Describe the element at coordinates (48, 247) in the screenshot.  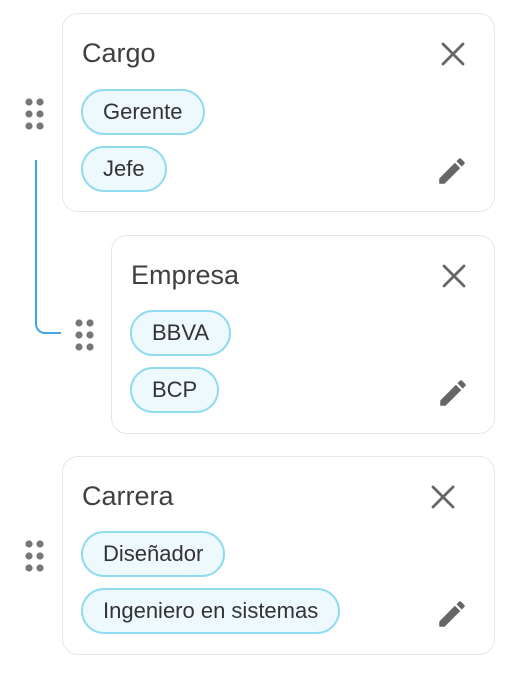
I see `nesting-connector-line` at that location.